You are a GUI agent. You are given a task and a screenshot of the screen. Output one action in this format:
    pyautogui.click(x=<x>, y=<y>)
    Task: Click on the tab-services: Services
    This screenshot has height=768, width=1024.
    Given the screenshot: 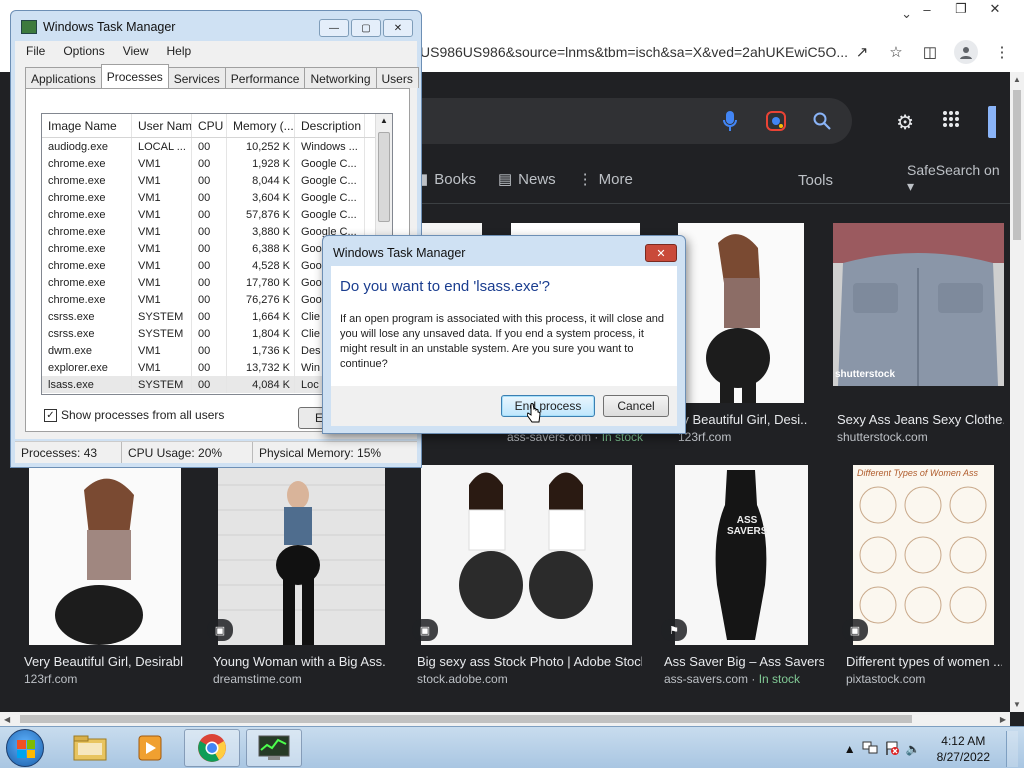 What is the action you would take?
    pyautogui.click(x=196, y=77)
    